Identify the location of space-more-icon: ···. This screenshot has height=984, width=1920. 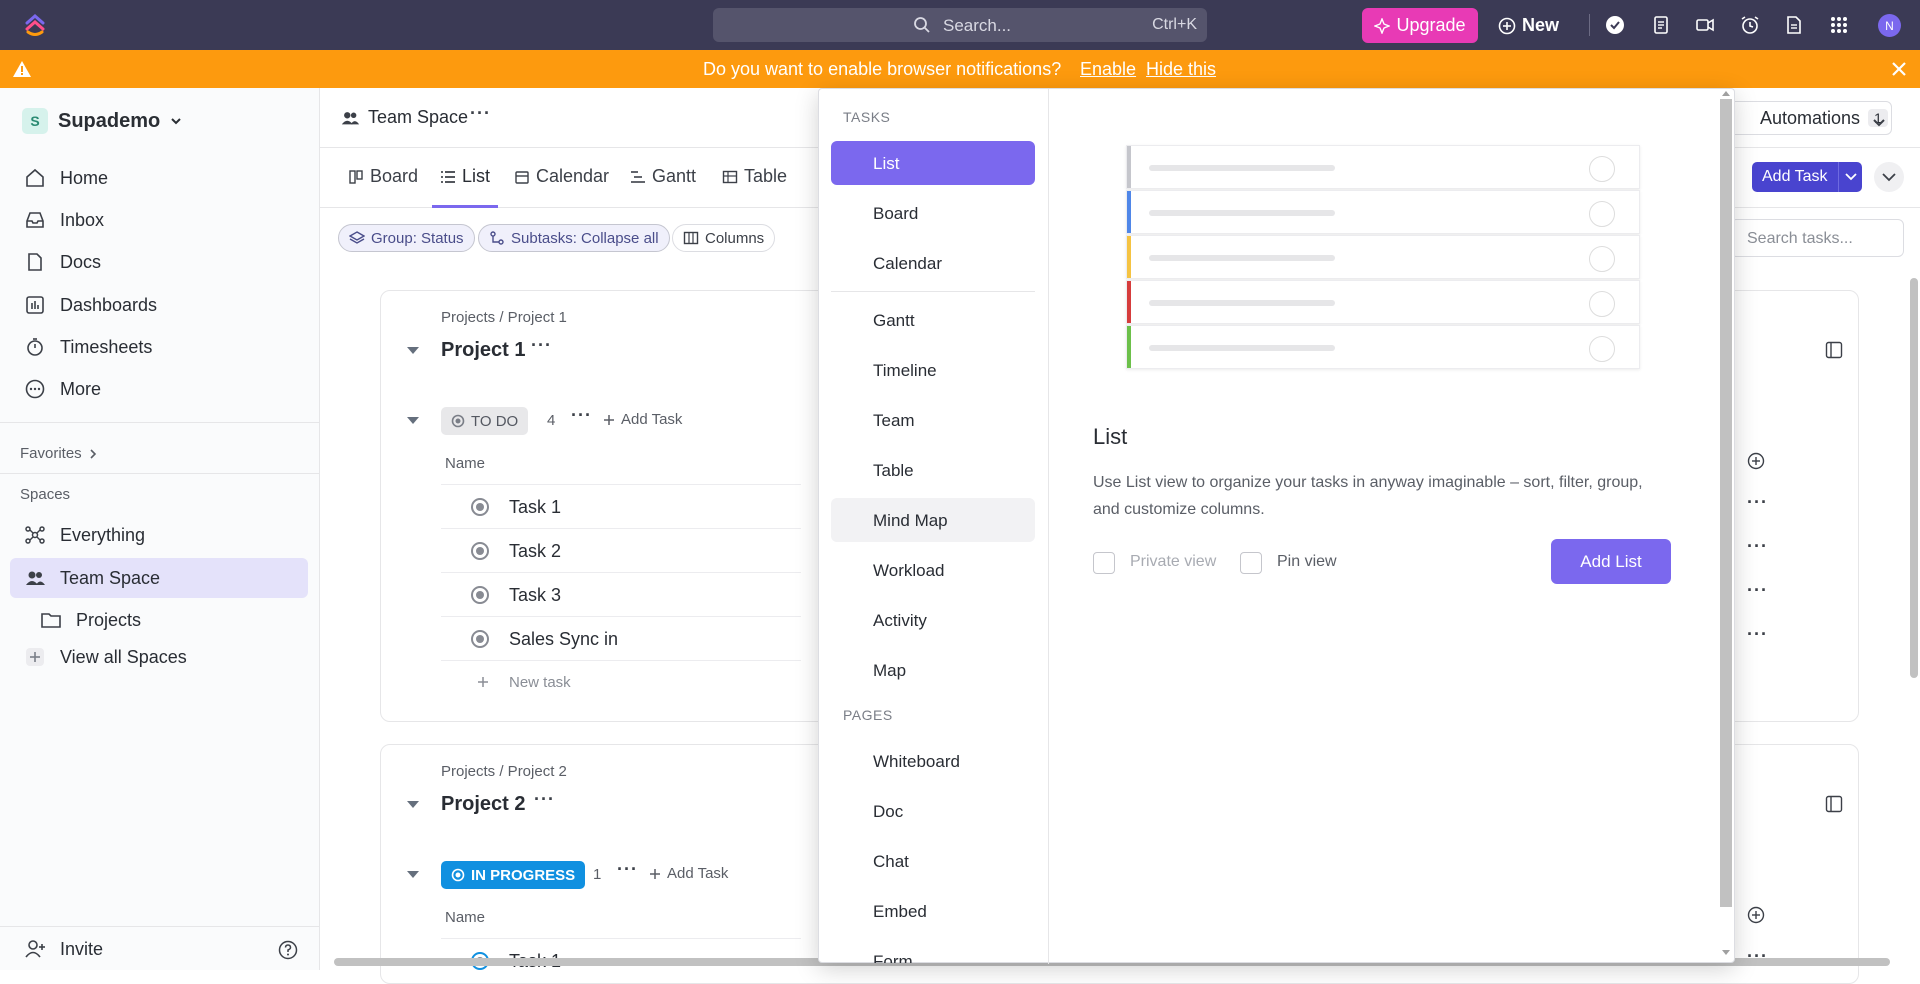
(480, 113).